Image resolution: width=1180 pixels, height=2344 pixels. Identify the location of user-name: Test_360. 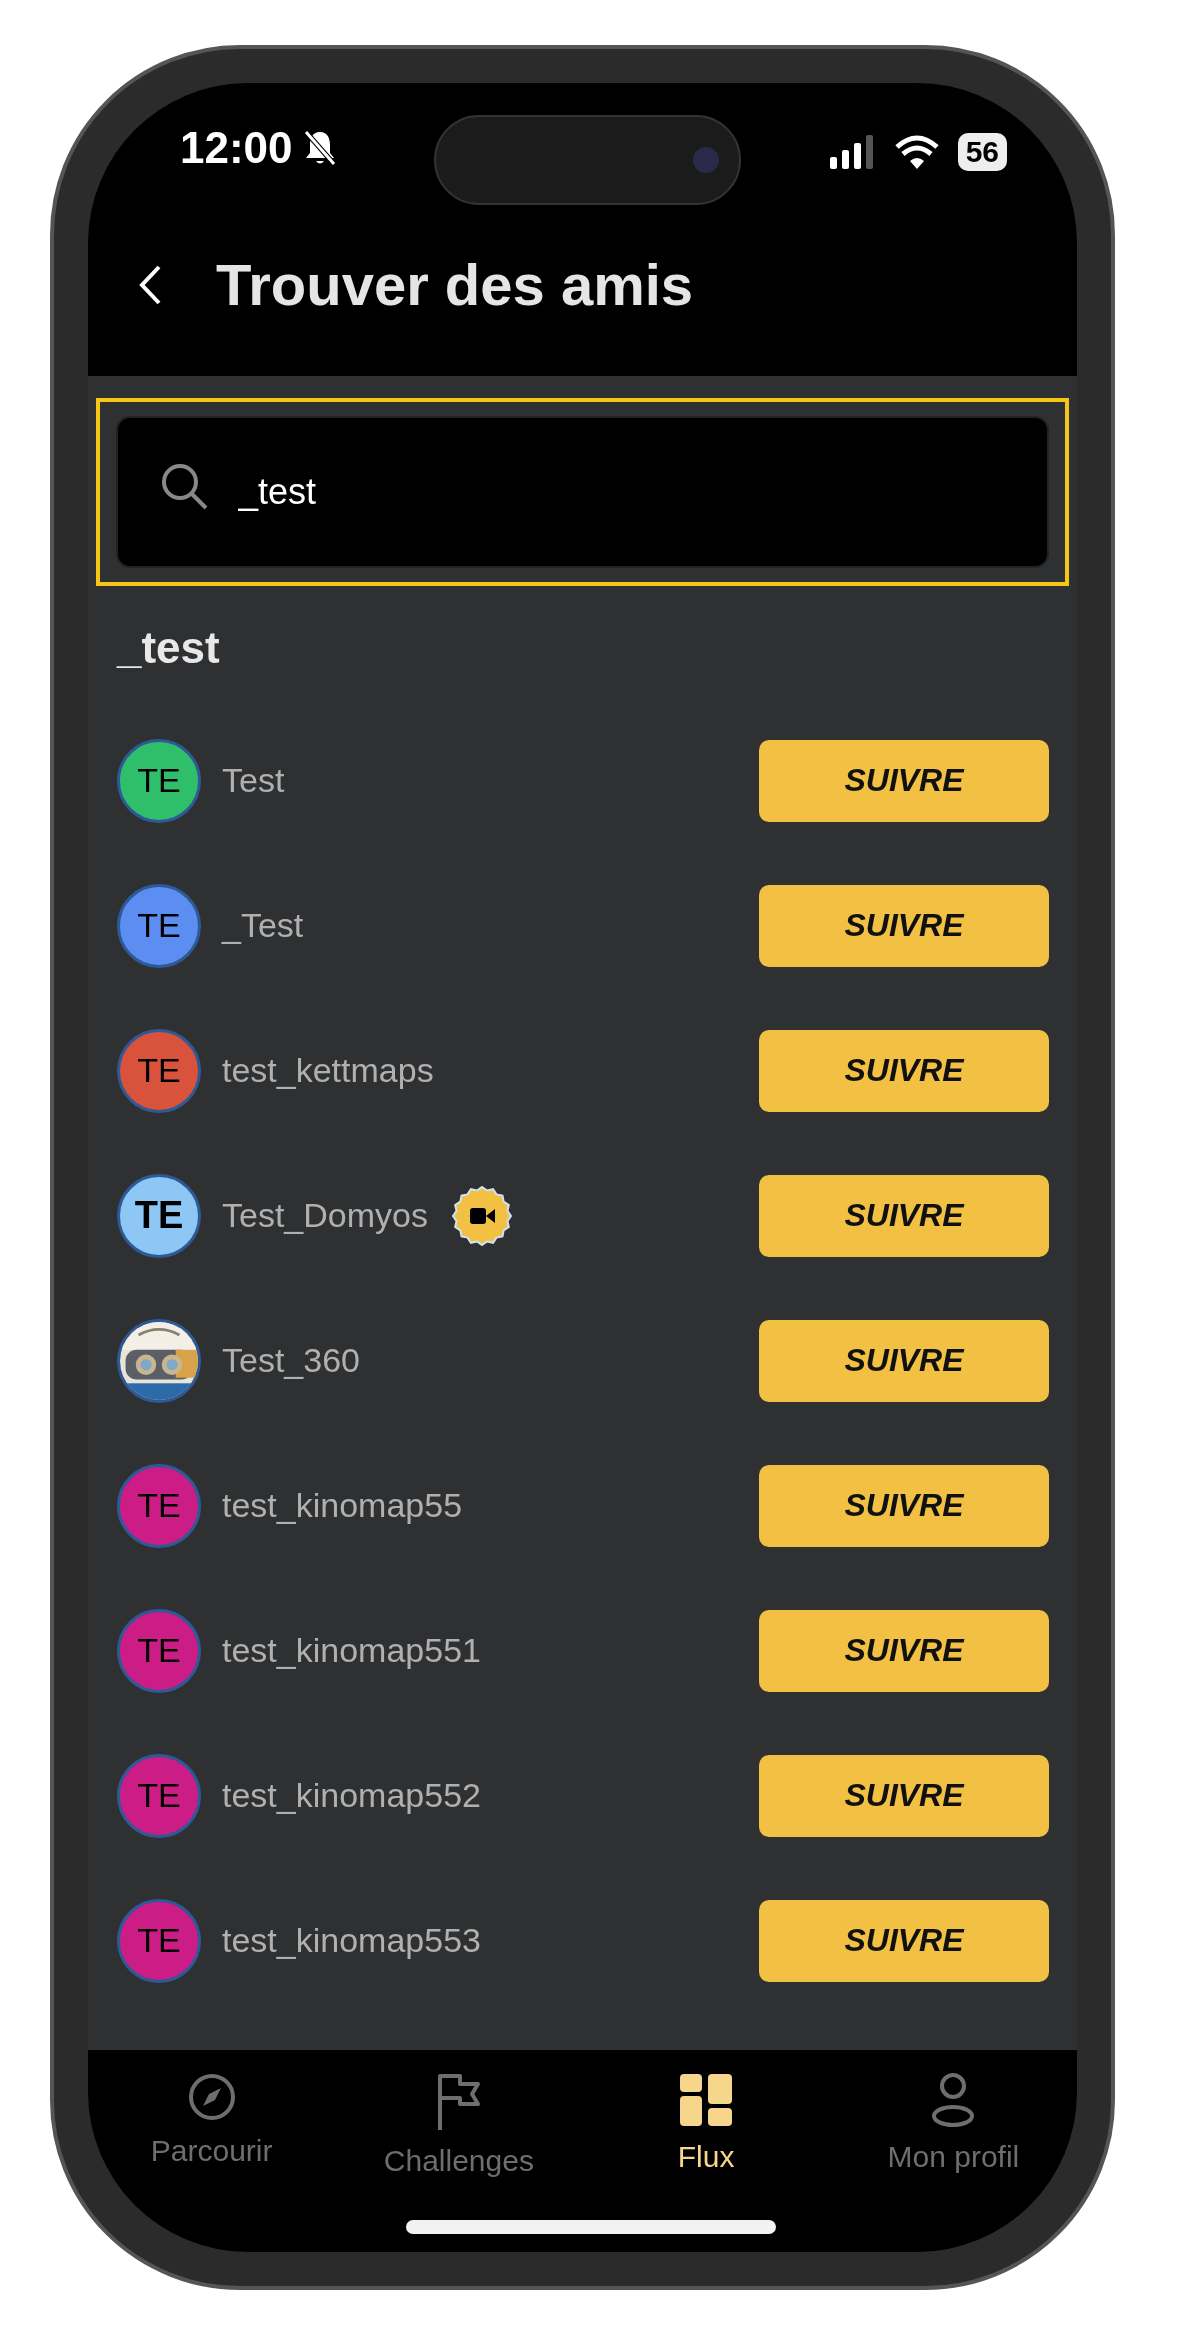
(291, 1360).